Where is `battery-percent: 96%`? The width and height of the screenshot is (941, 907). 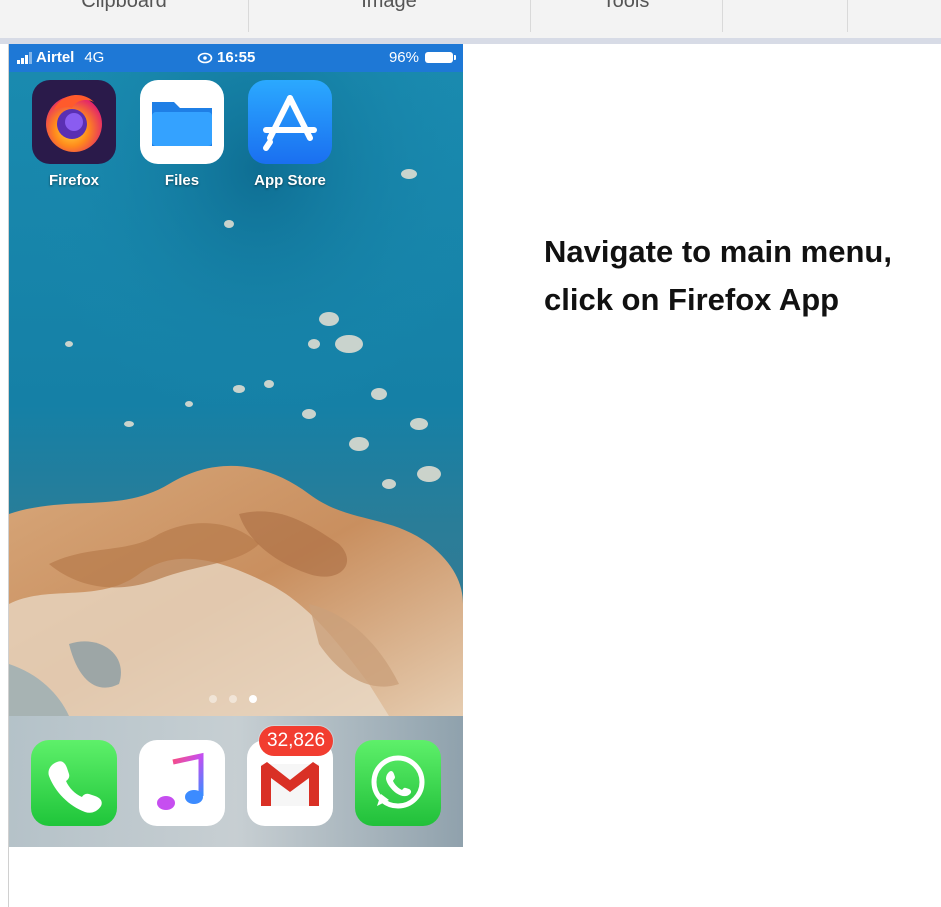
battery-percent: 96% is located at coordinates (403, 57).